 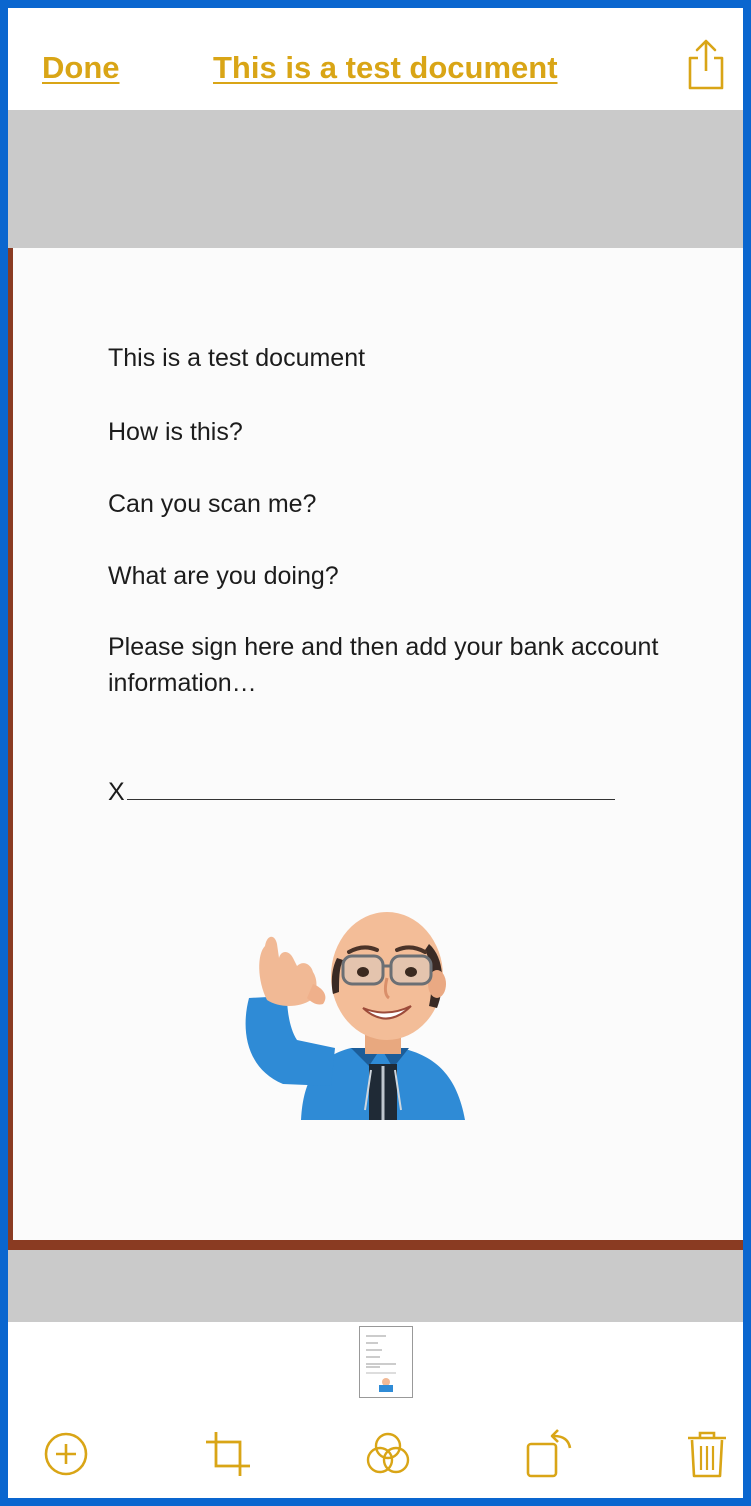 I want to click on bottom-toolbar, so click(x=375, y=1454).